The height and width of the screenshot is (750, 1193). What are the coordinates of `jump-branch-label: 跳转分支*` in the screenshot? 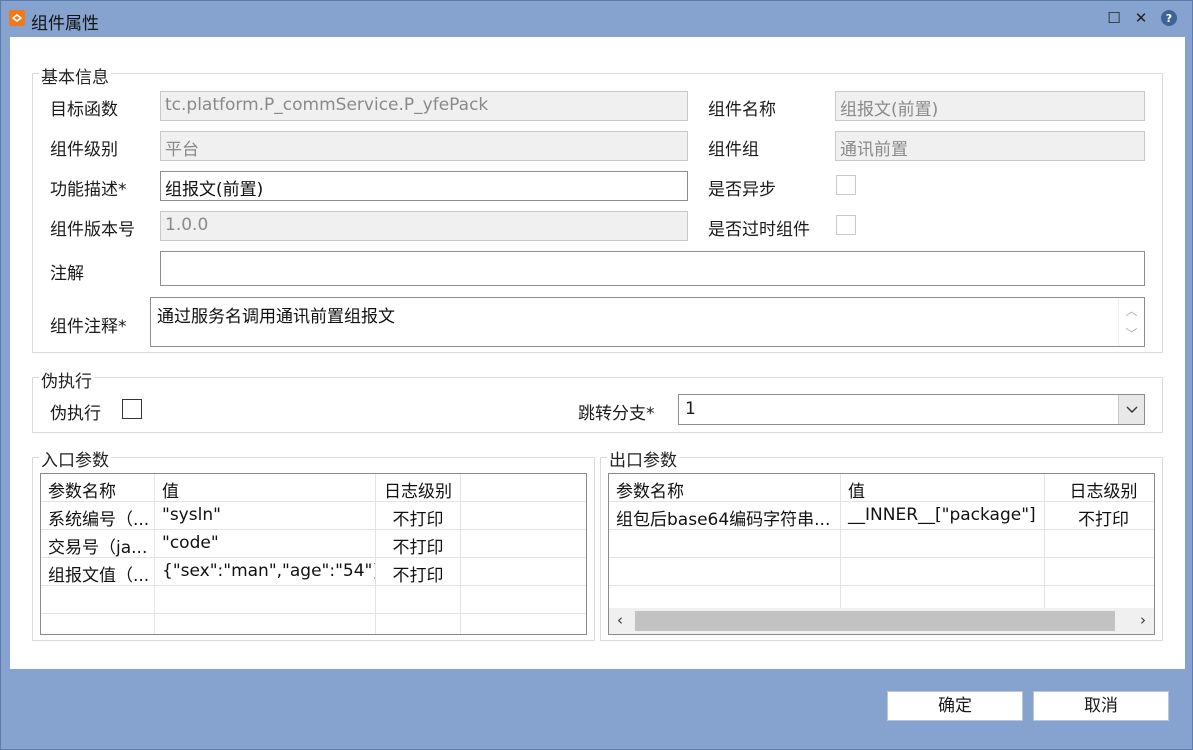 It's located at (616, 414).